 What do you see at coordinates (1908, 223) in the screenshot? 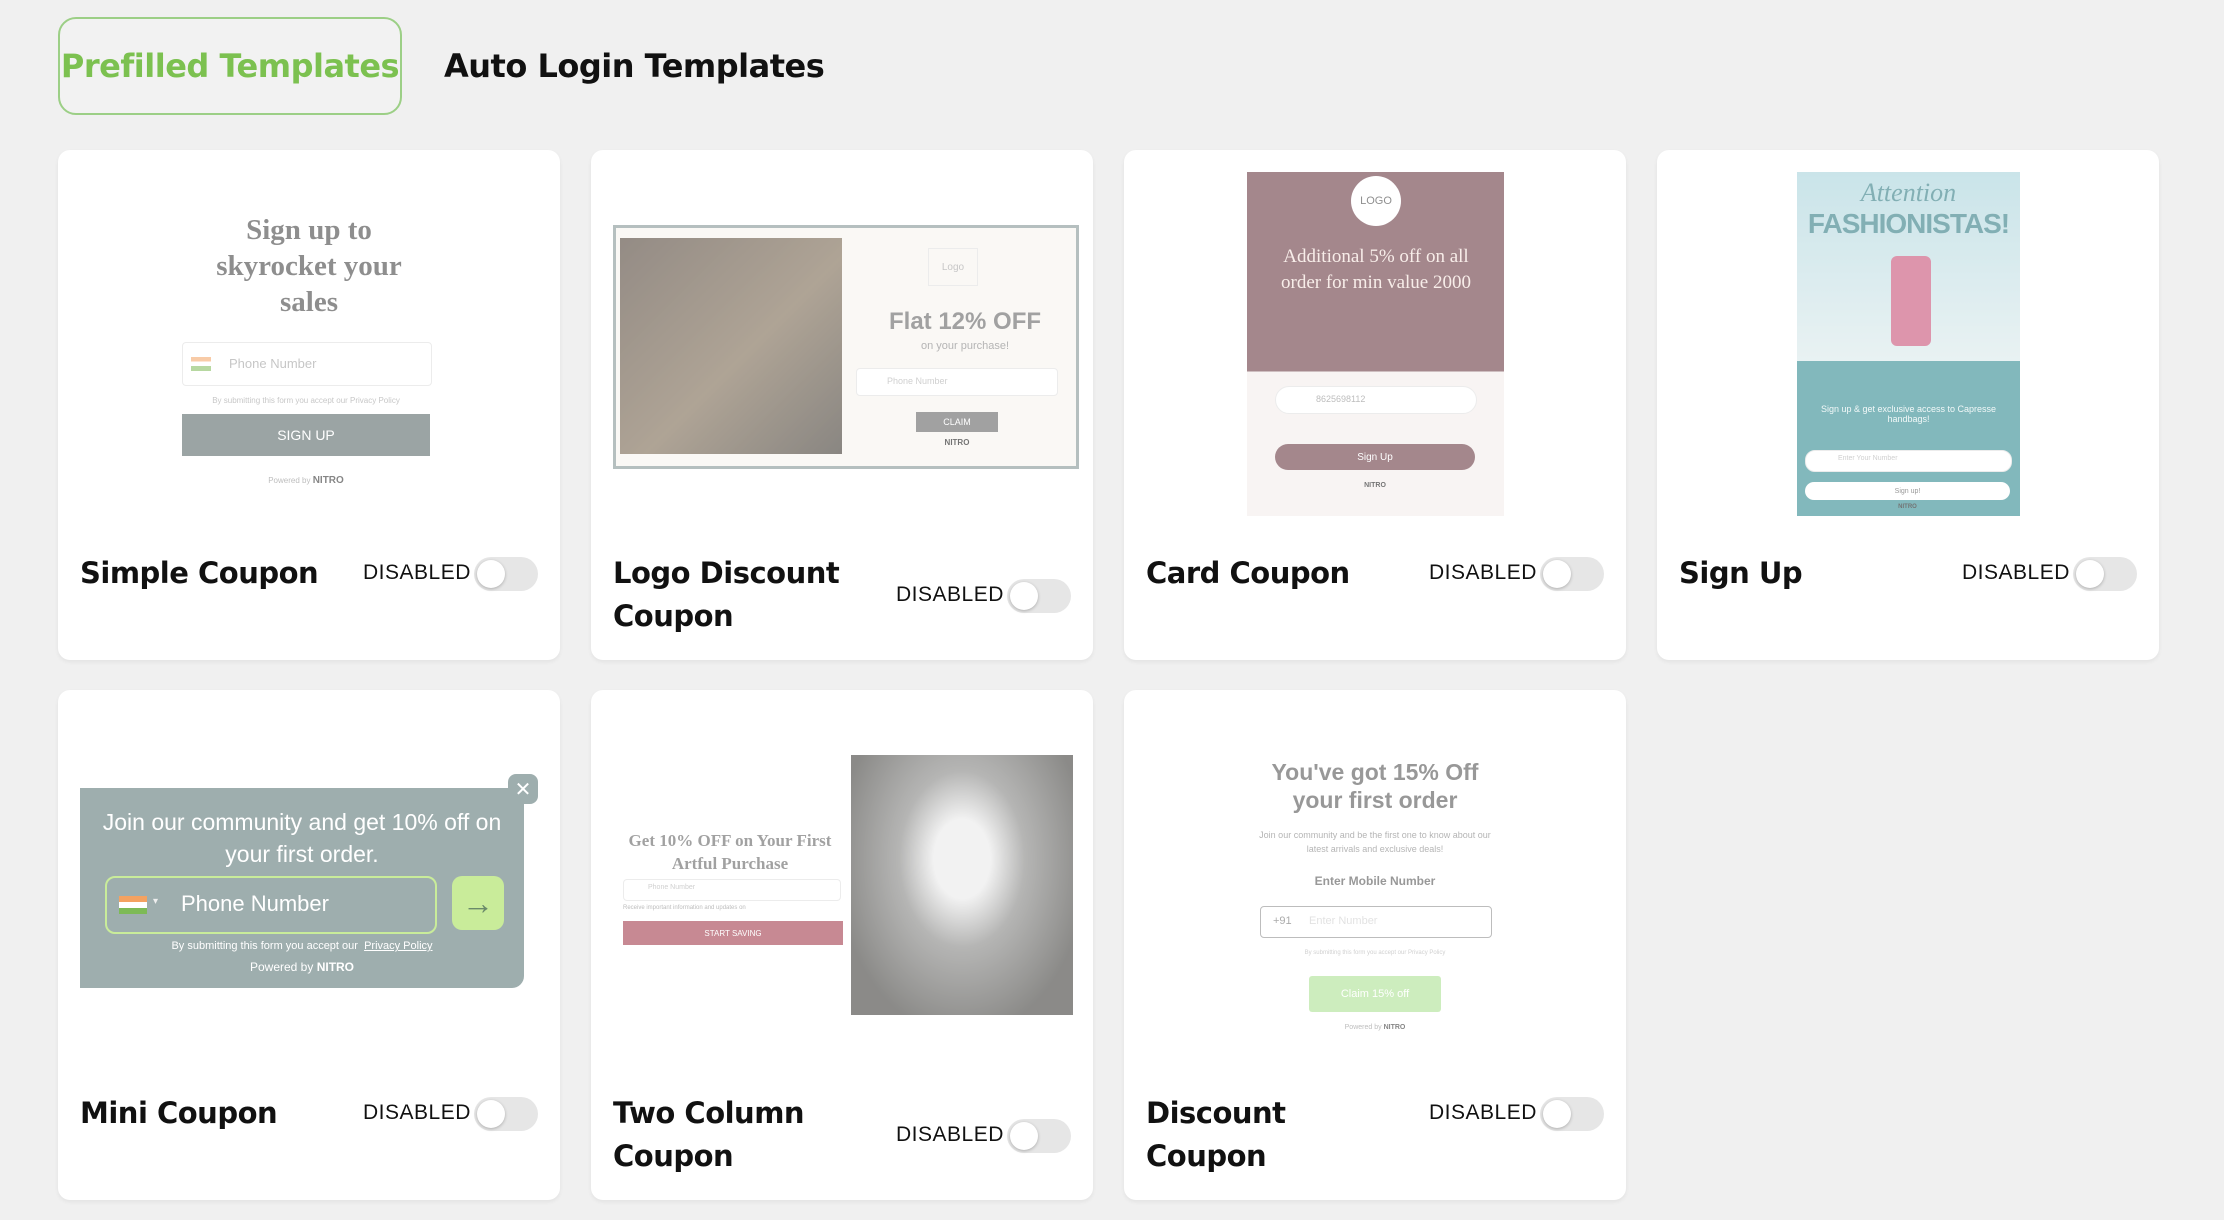
I see `preview-headline: FASHIONISTAS!` at bounding box center [1908, 223].